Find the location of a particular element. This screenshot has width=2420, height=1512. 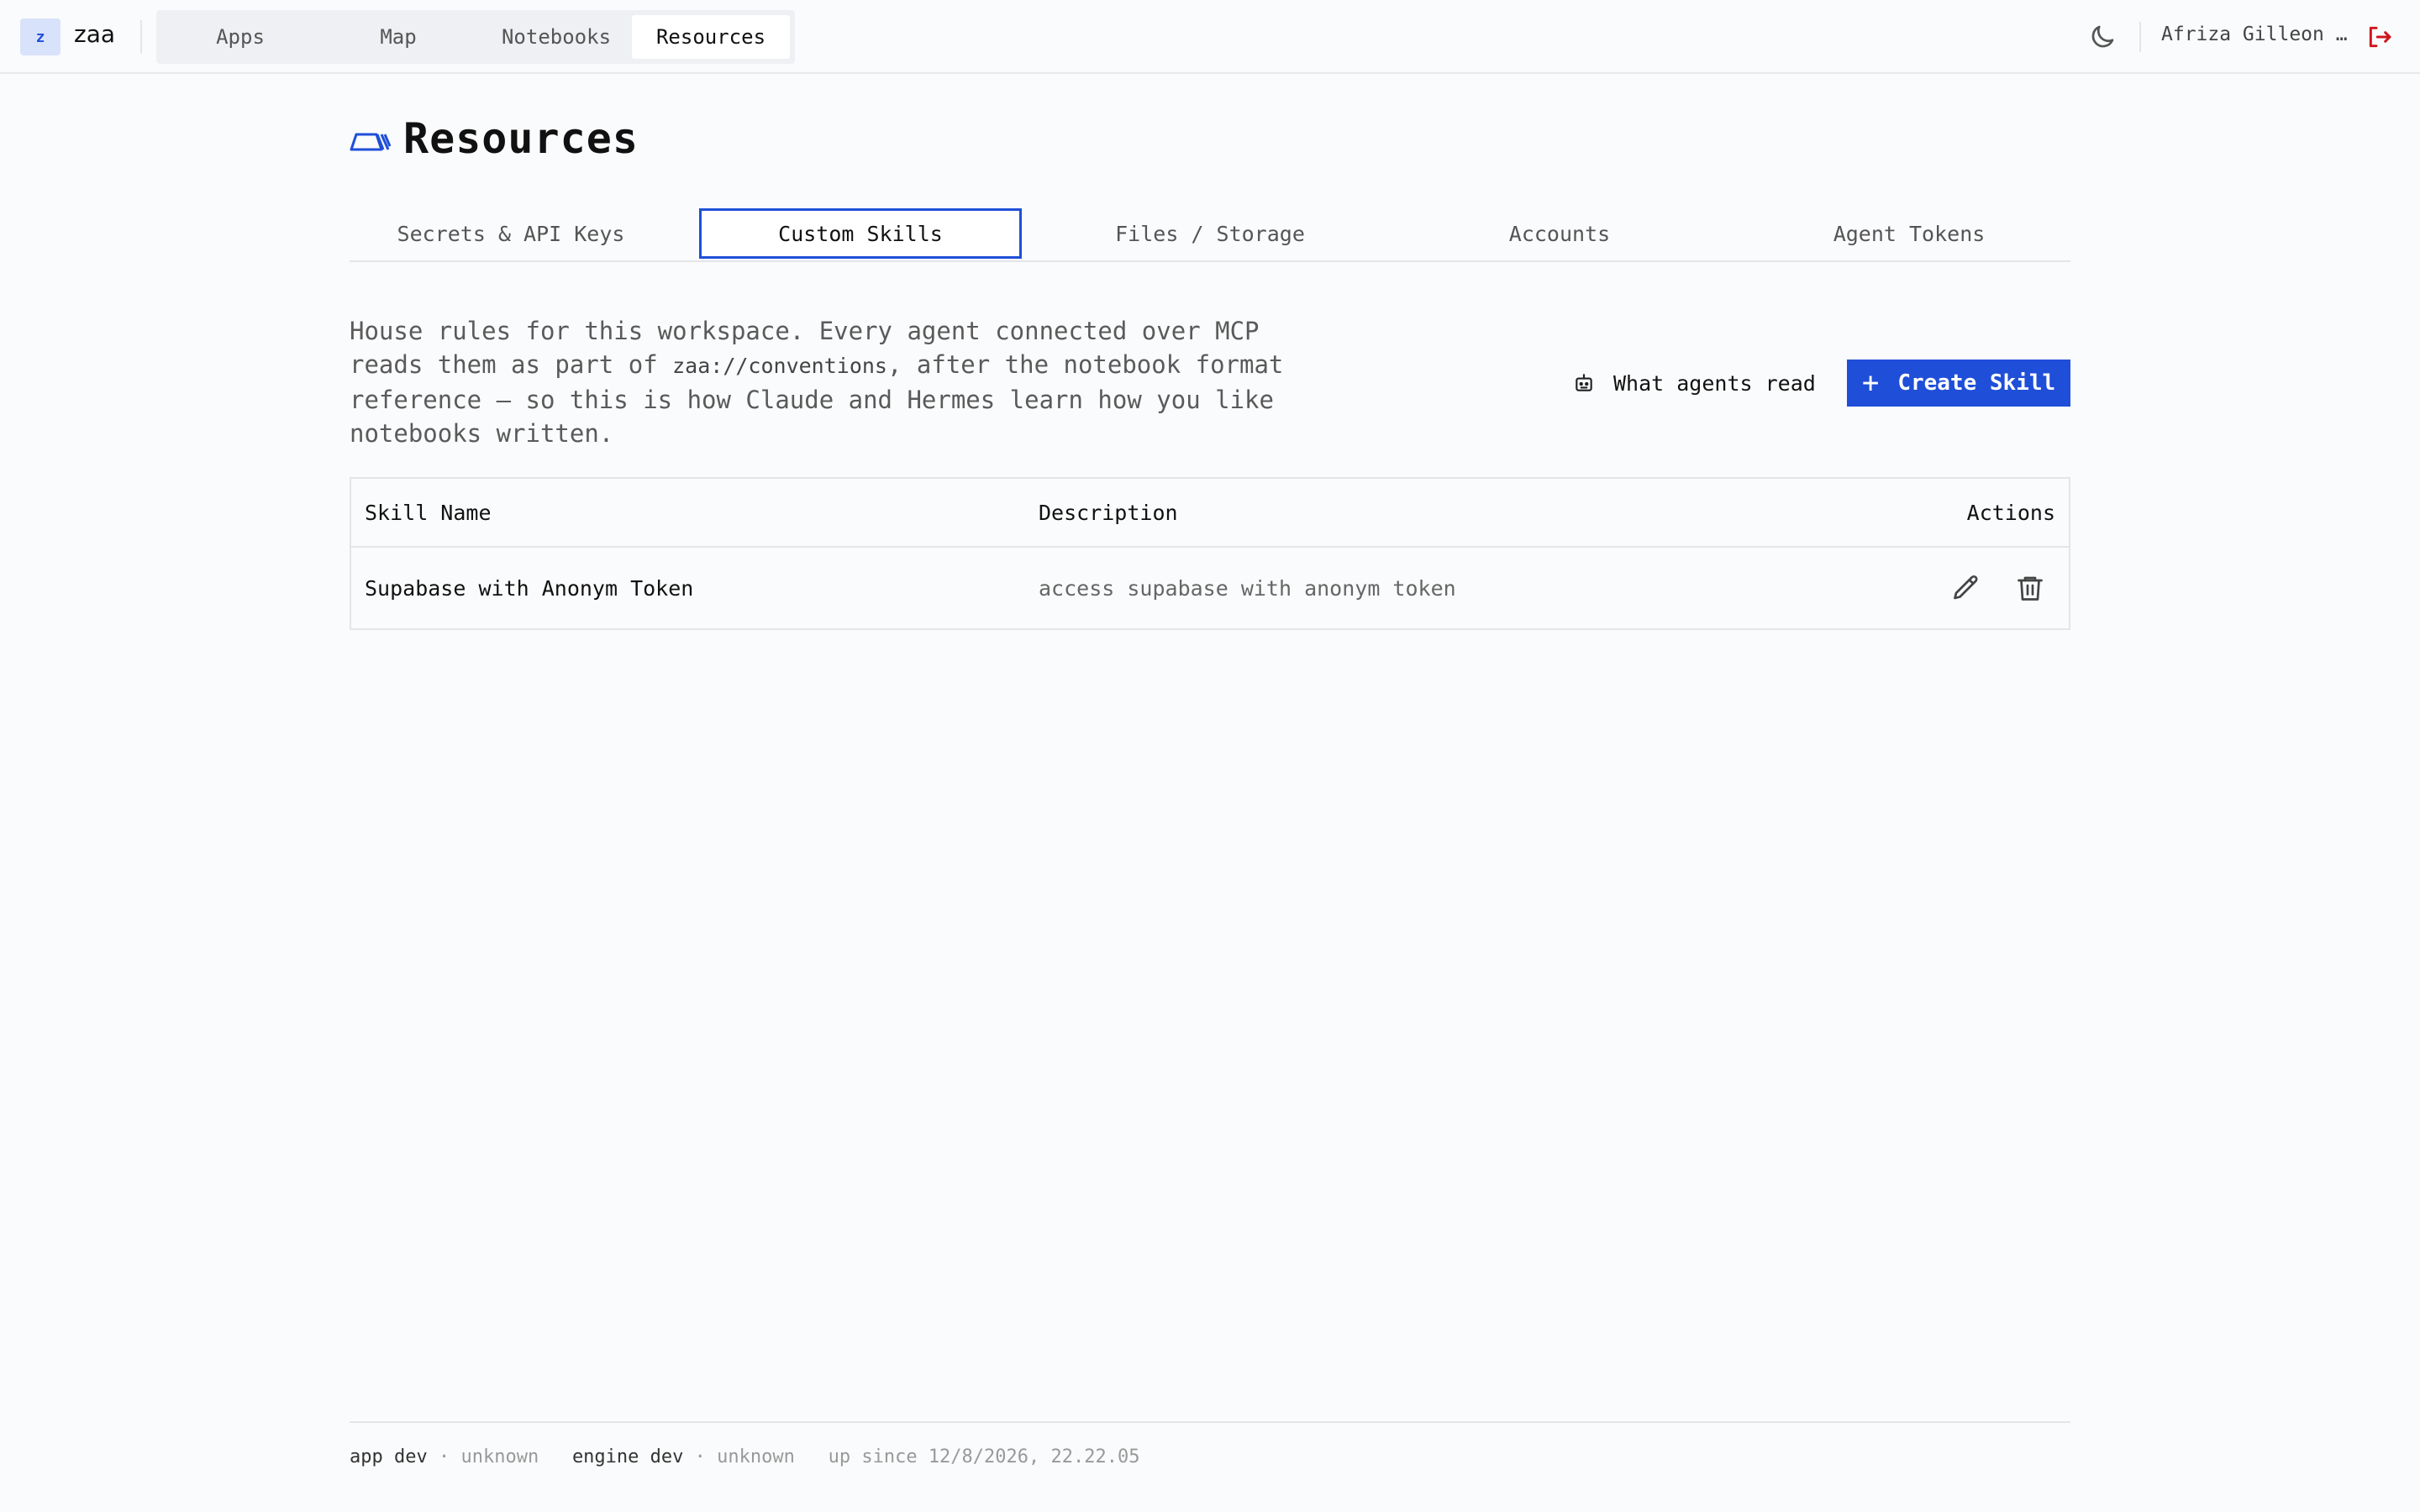

uptime: up since 12/8/2026, 22.22.05 is located at coordinates (984, 1456).